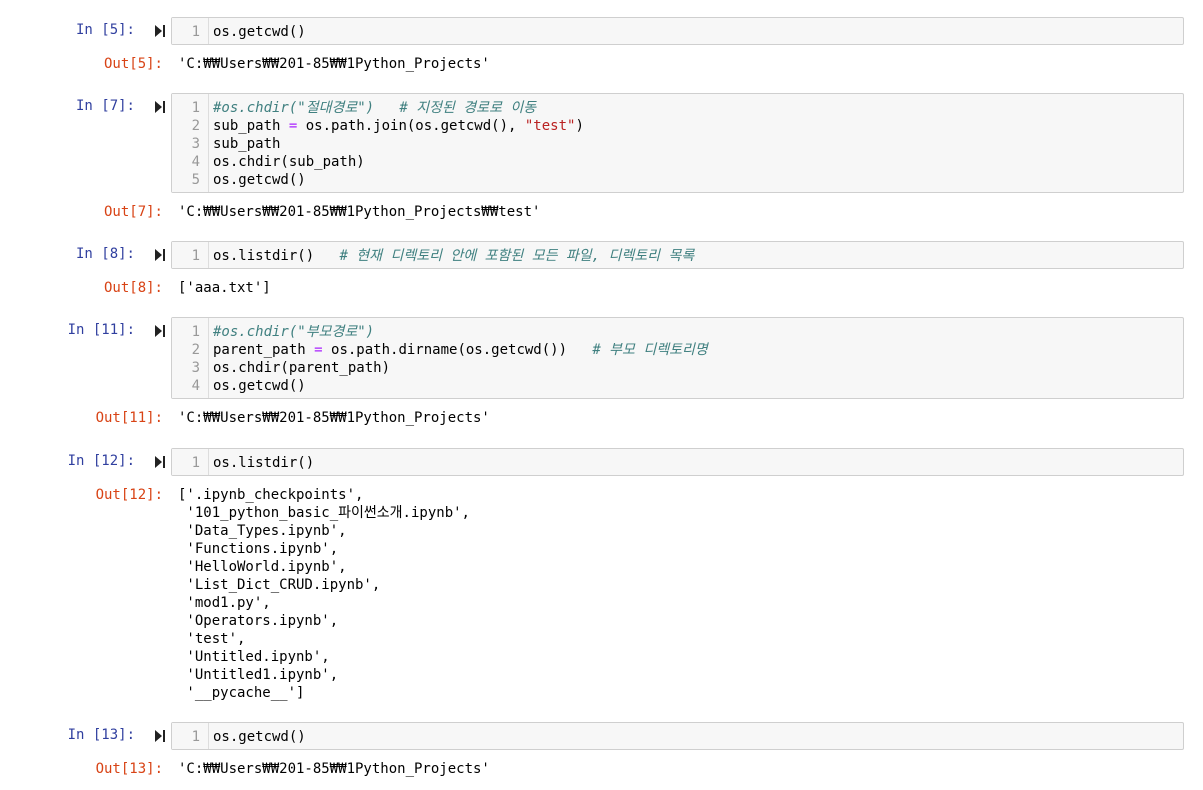 The image size is (1203, 790). What do you see at coordinates (105, 30) in the screenshot?
I see `input-prompt: In [5]:` at bounding box center [105, 30].